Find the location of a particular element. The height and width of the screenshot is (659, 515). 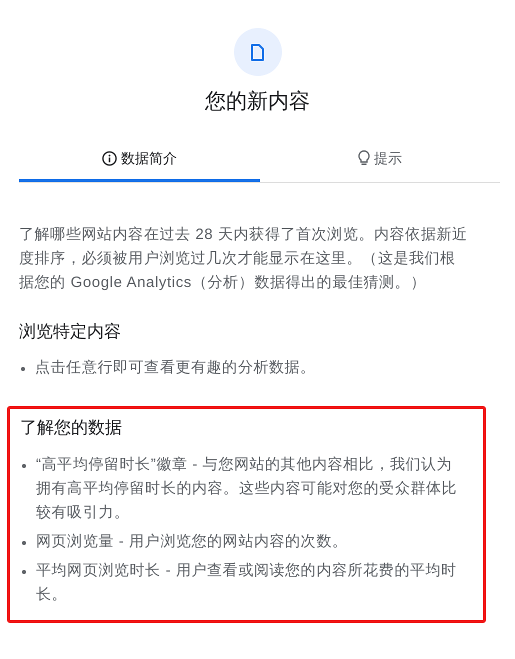

bullet-text: 点击任意行即可查看更有趣的分析数据。 is located at coordinates (175, 368).